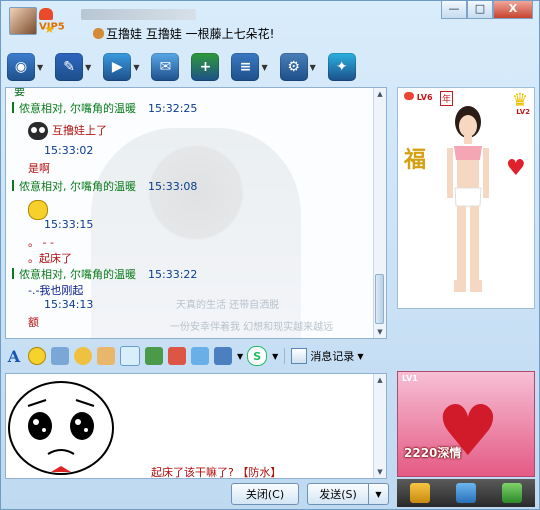  What do you see at coordinates (190, 34) in the screenshot?
I see `signature-text: 互撸娃 互撸娃 一根藤上七朵花!` at bounding box center [190, 34].